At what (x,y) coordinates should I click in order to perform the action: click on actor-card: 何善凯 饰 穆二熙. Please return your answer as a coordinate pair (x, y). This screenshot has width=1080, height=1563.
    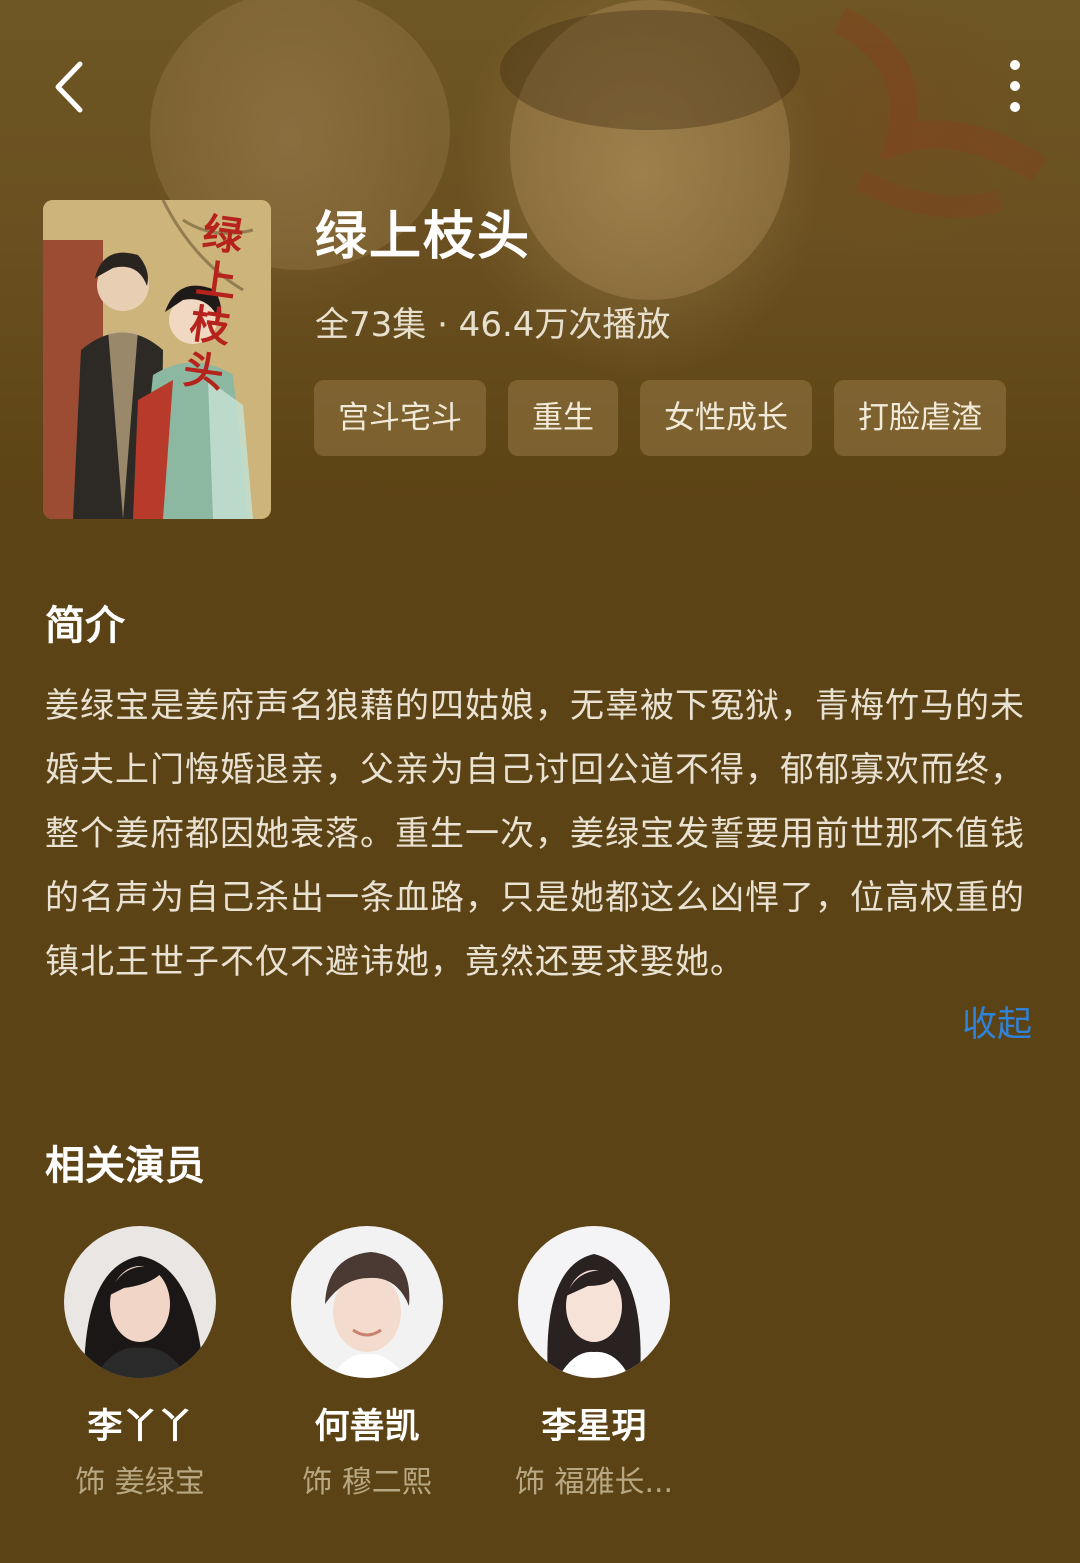
    Looking at the image, I should click on (367, 1367).